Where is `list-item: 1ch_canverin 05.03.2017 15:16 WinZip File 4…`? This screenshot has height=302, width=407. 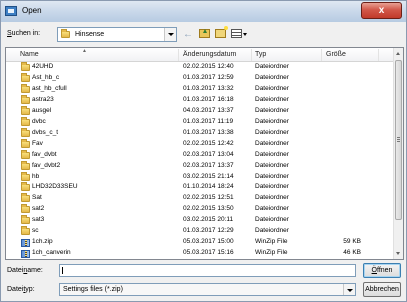
list-item: 1ch_canverin 05.03.2017 15:16 WinZip File 4… is located at coordinates (200, 253).